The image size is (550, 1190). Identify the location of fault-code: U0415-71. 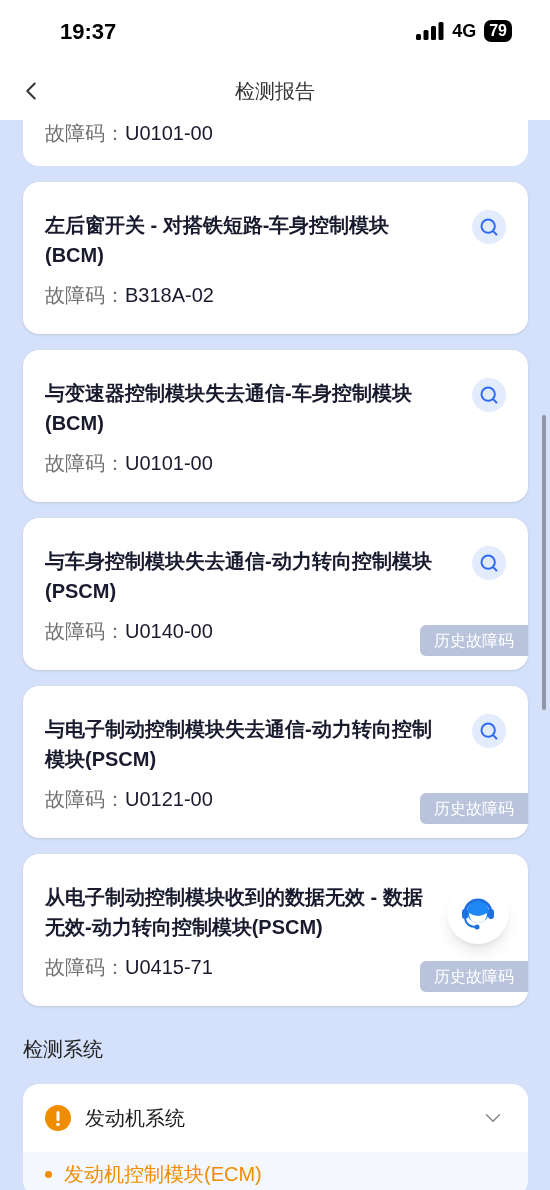
(169, 967).